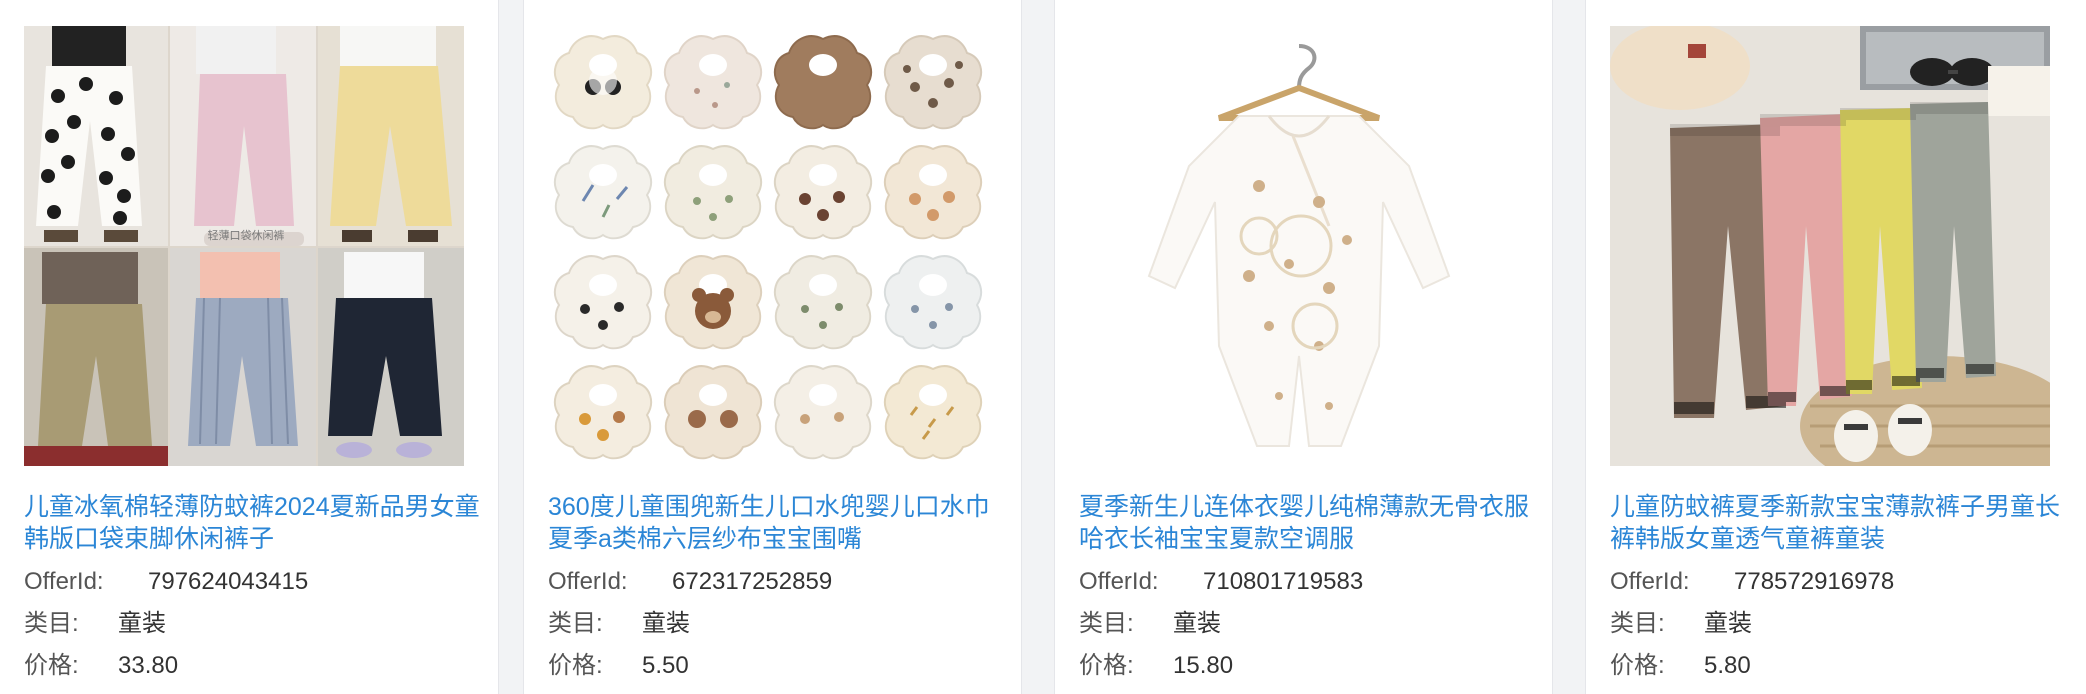 Image resolution: width=2086 pixels, height=694 pixels. I want to click on offer-id-row: OfferId: 672317252859, so click(690, 582).